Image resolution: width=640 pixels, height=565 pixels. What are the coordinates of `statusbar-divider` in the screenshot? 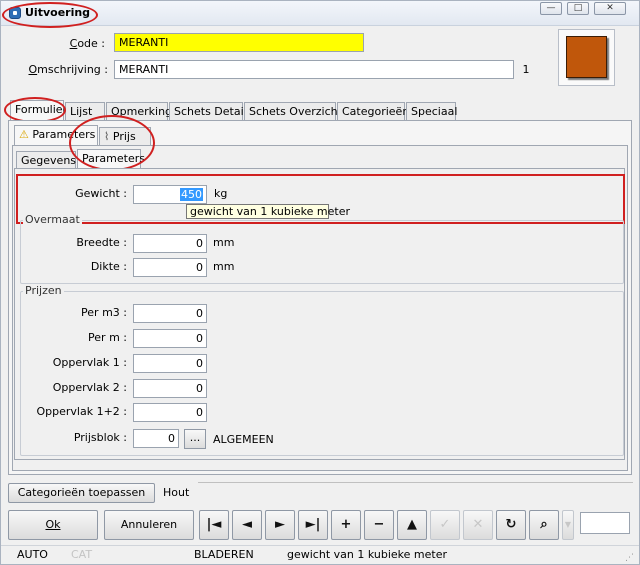 It's located at (320, 545).